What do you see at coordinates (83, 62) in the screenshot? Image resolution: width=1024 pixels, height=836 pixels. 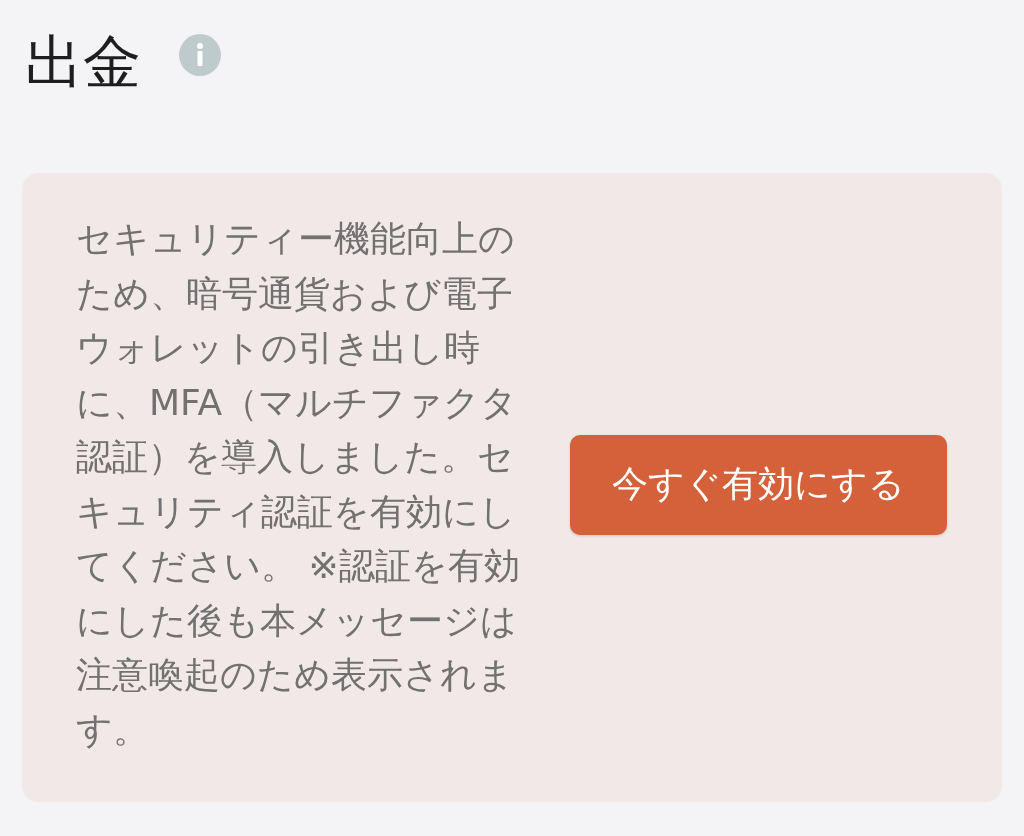 I see `page-title: 出金` at bounding box center [83, 62].